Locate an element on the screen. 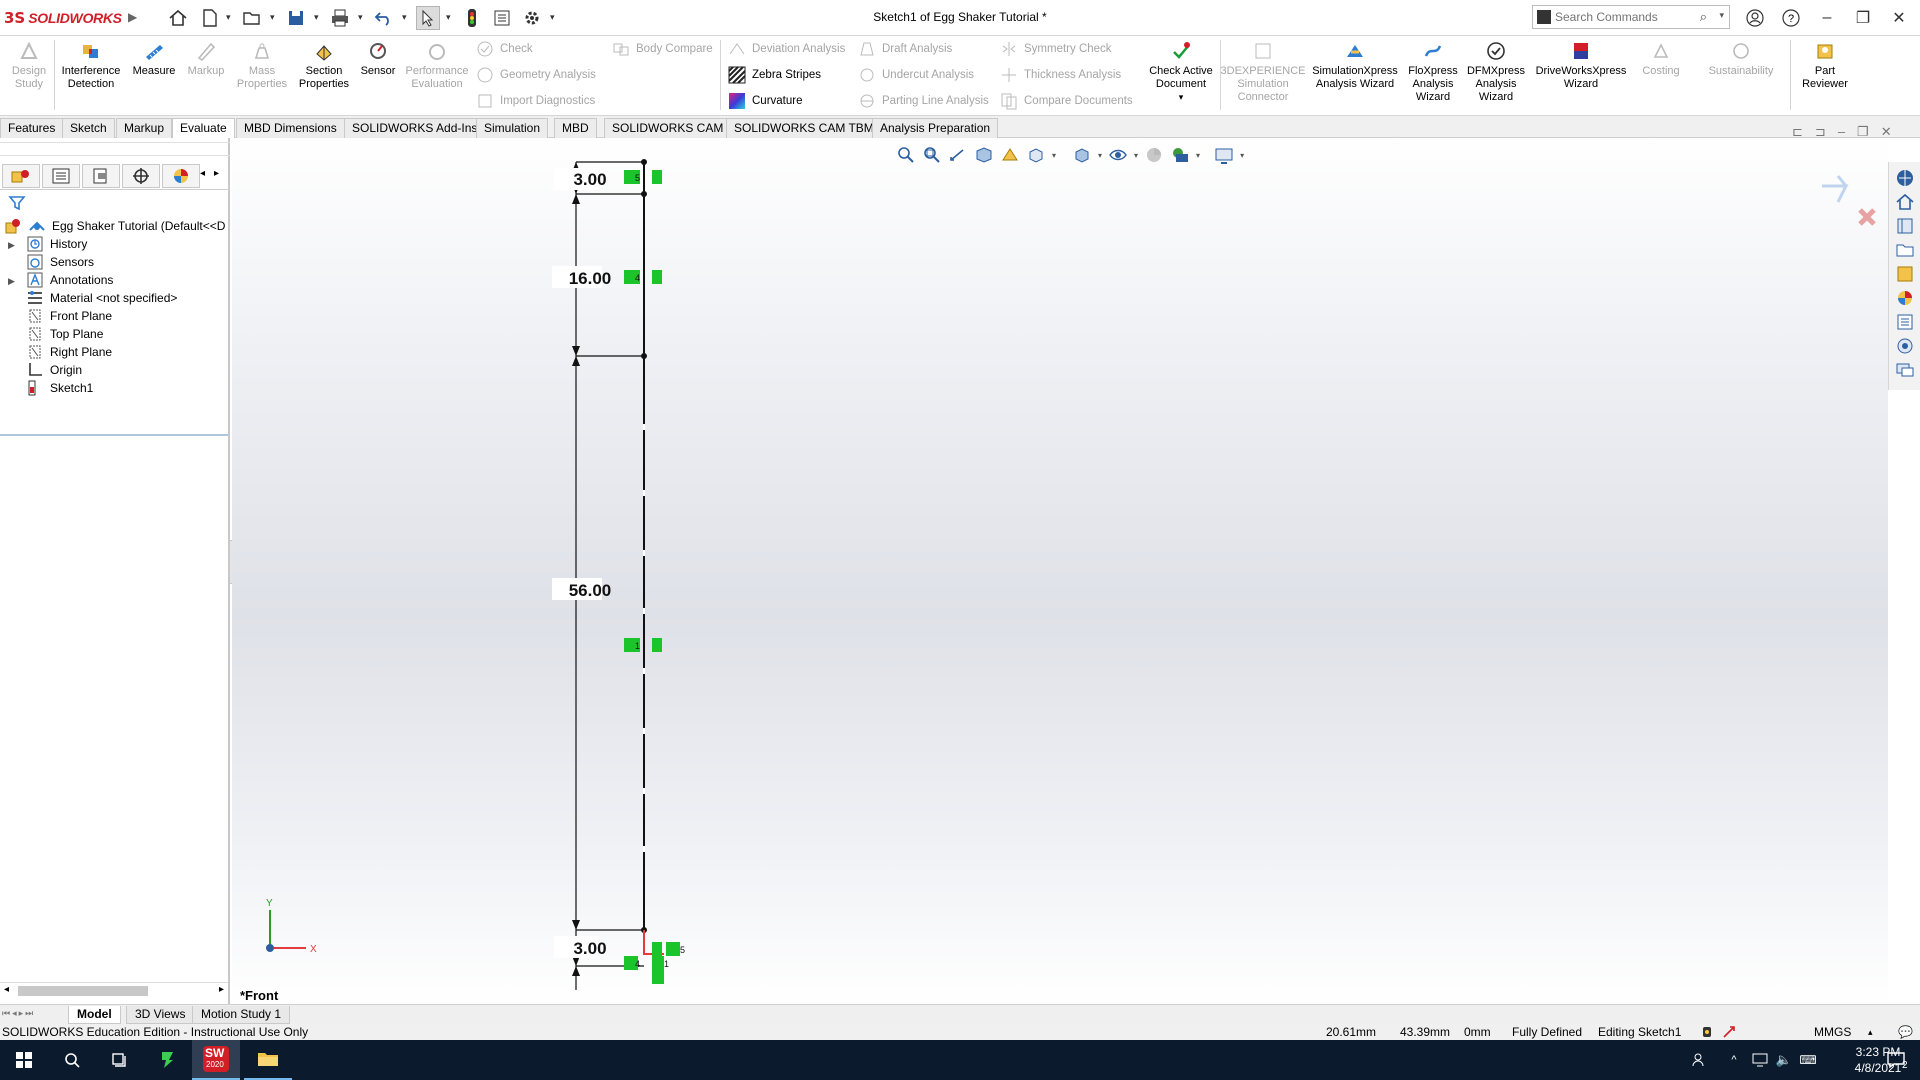 Image resolution: width=1920 pixels, height=1080 pixels. check-active-document-button: Check Active Document ▾ is located at coordinates (1181, 72).